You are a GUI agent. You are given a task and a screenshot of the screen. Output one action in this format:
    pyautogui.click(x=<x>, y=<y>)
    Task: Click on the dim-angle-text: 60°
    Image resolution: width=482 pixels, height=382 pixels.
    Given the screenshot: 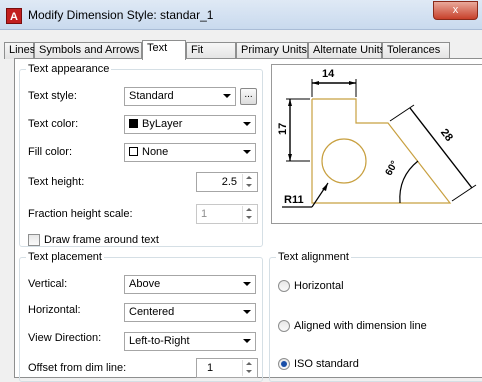 What is the action you would take?
    pyautogui.click(x=392, y=168)
    